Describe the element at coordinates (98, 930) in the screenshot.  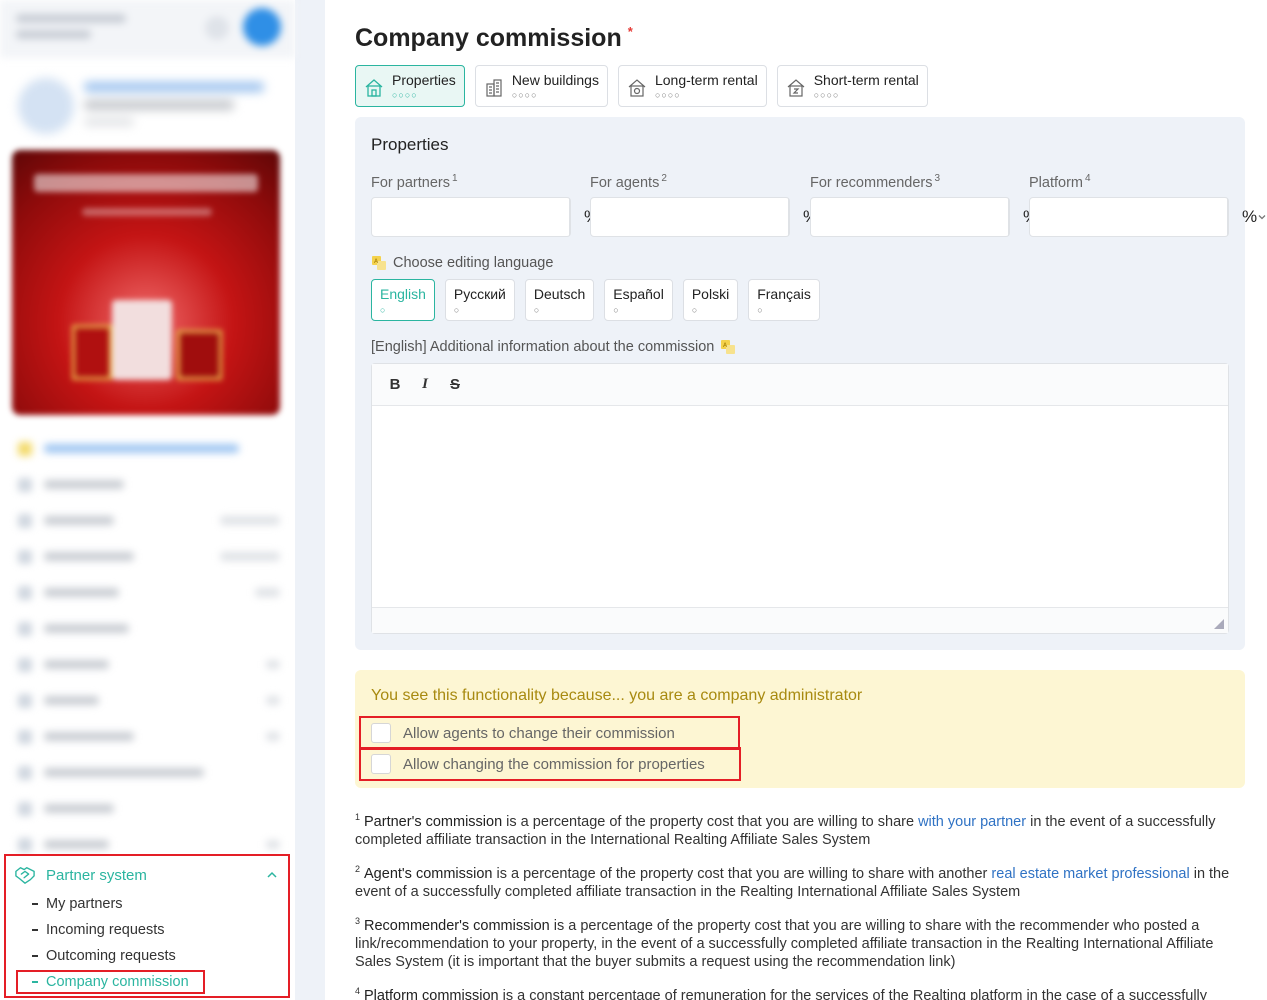
I see `sidebar-item-incoming-requests: Incoming requests` at that location.